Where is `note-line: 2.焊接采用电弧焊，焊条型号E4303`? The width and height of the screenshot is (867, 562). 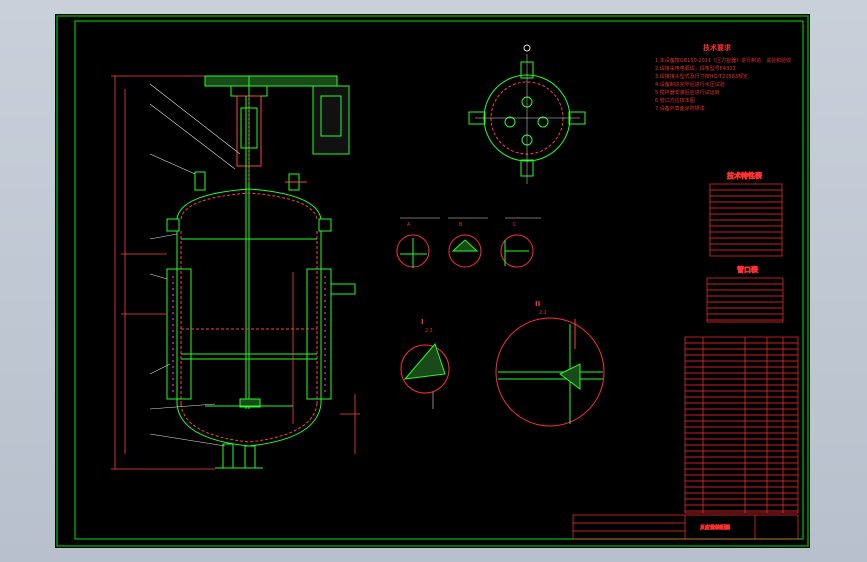
note-line: 2.焊接采用电弧焊，焊条型号E4303 is located at coordinates (695, 68).